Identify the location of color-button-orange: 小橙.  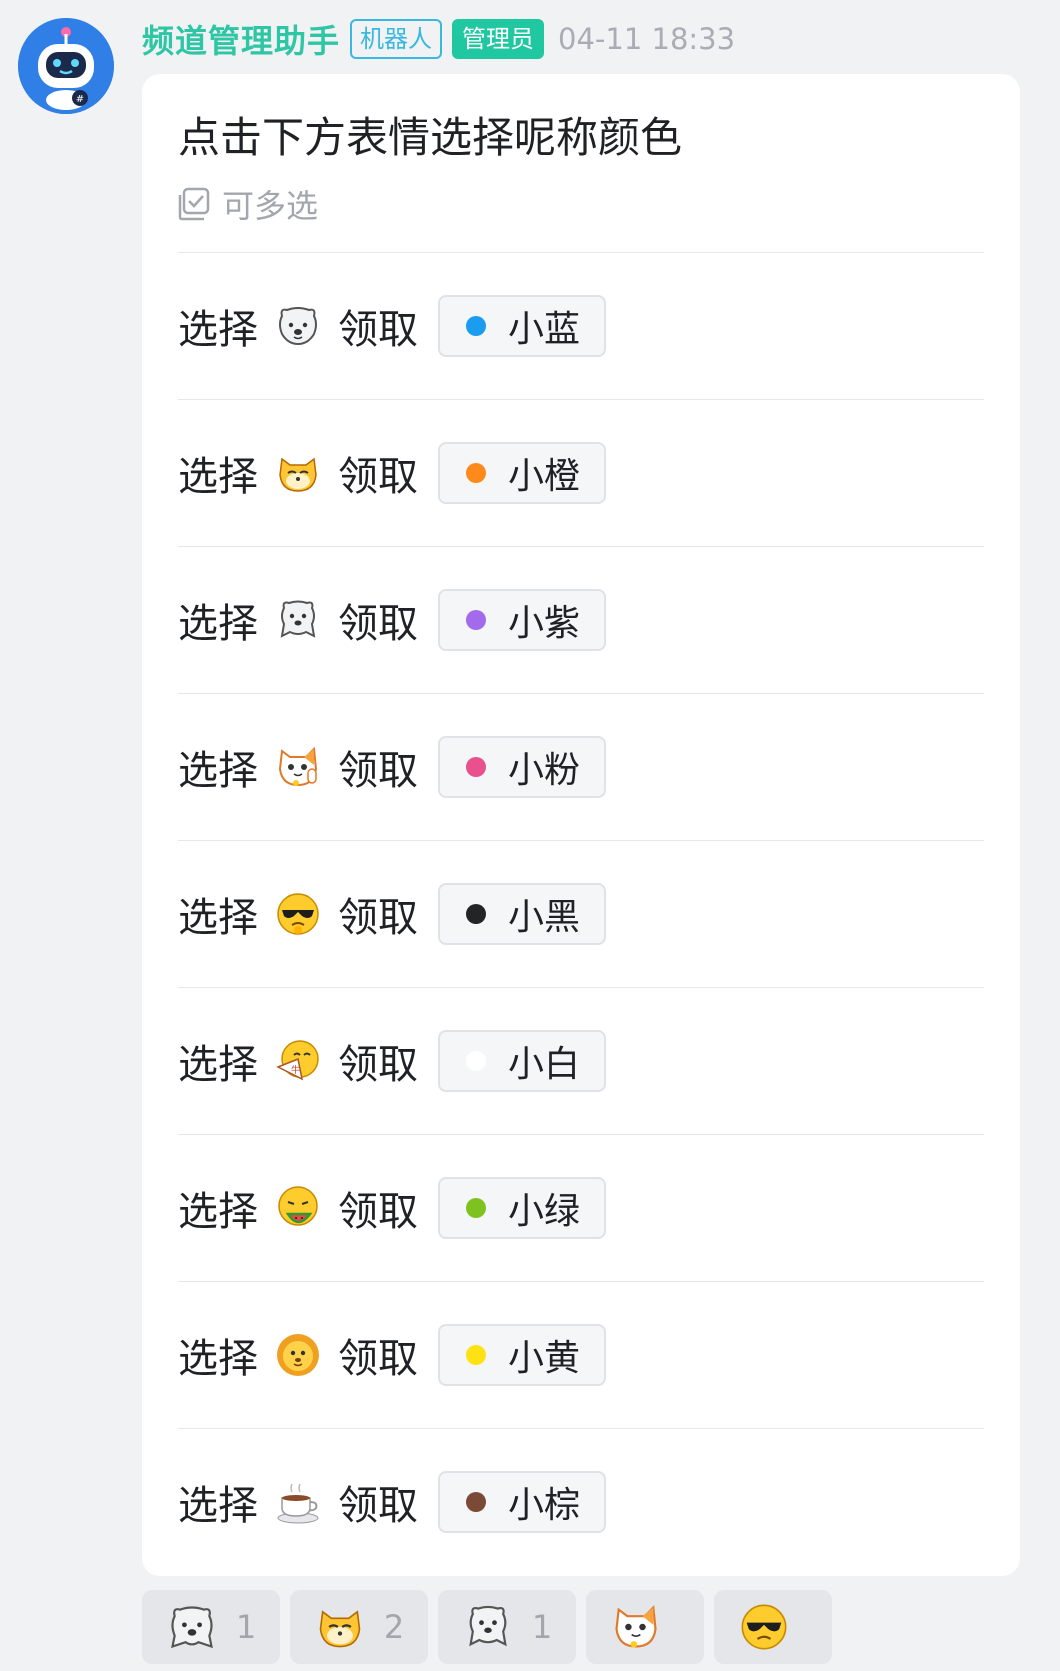
(522, 473).